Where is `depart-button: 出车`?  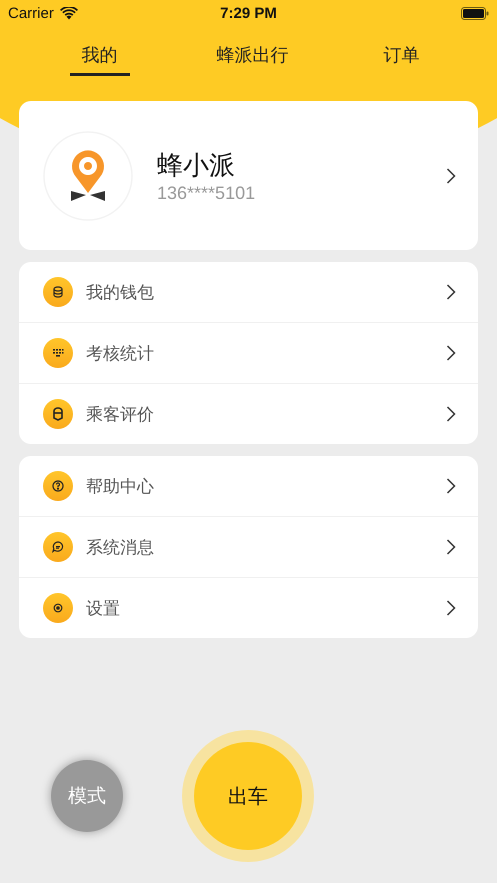 depart-button: 出车 is located at coordinates (248, 796).